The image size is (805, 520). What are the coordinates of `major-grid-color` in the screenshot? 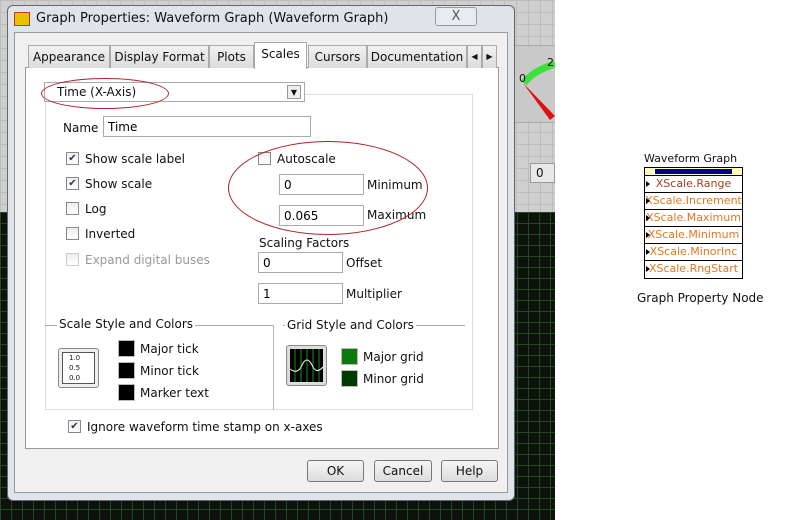 It's located at (349, 356).